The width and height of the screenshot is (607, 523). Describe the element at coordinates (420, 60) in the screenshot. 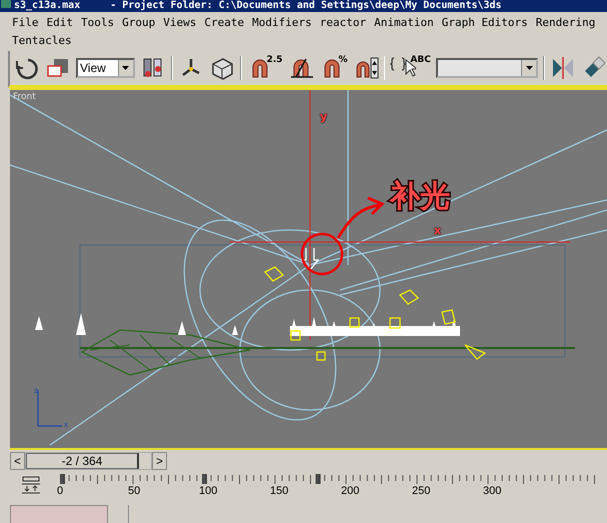

I see `icon-label: ABC` at that location.